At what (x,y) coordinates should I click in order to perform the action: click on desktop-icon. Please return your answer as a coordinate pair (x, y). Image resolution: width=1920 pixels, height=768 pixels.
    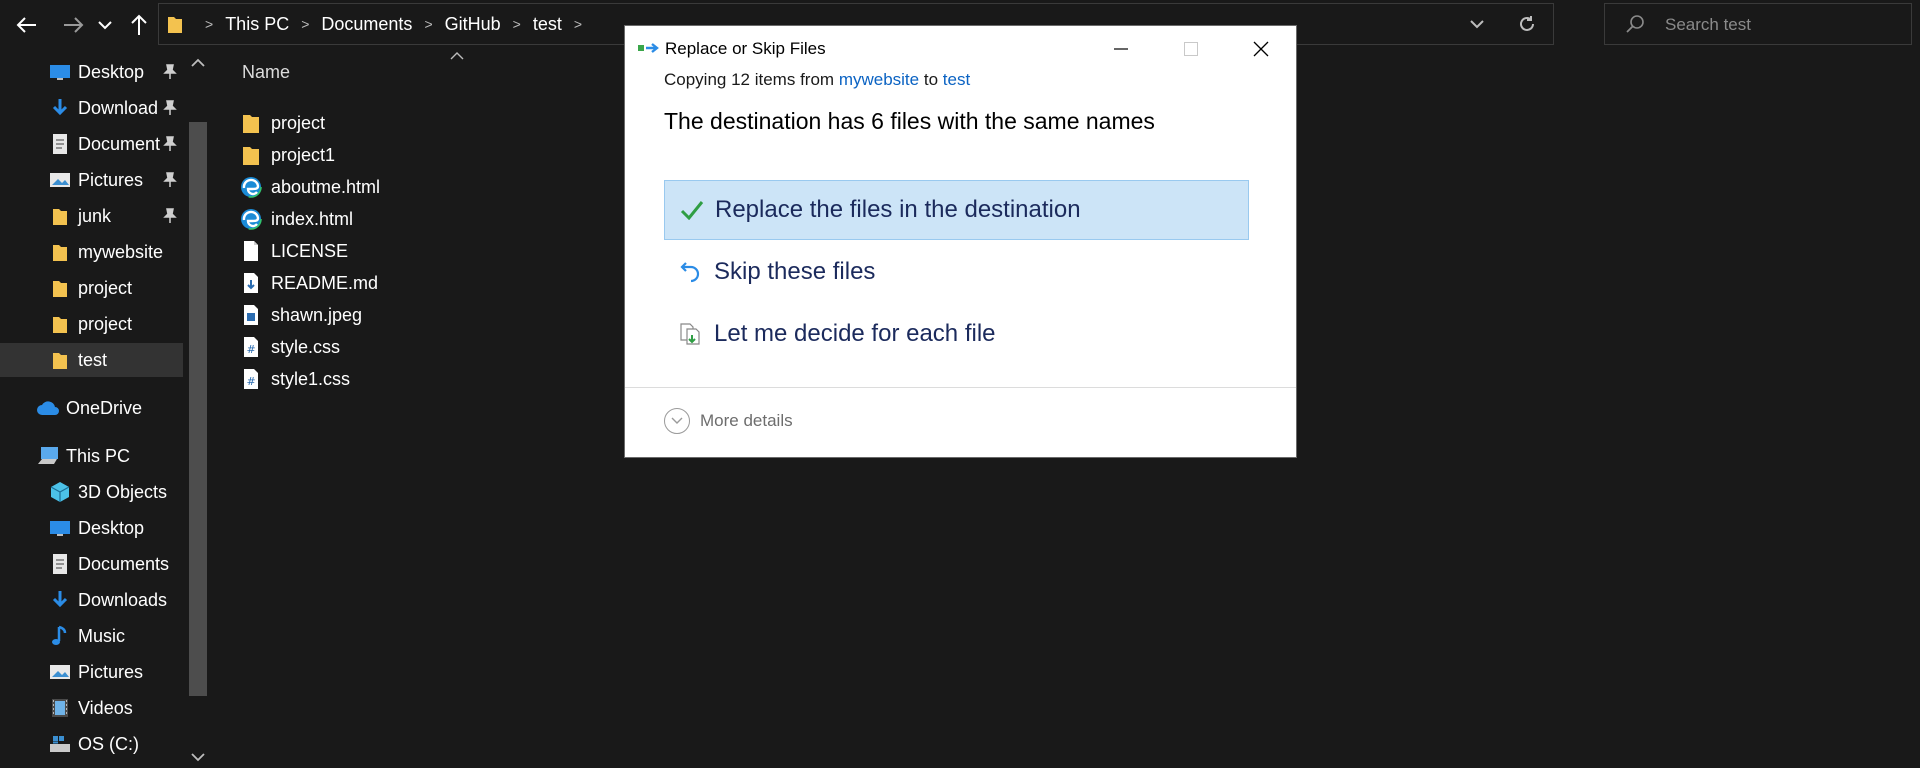
    Looking at the image, I should click on (60, 528).